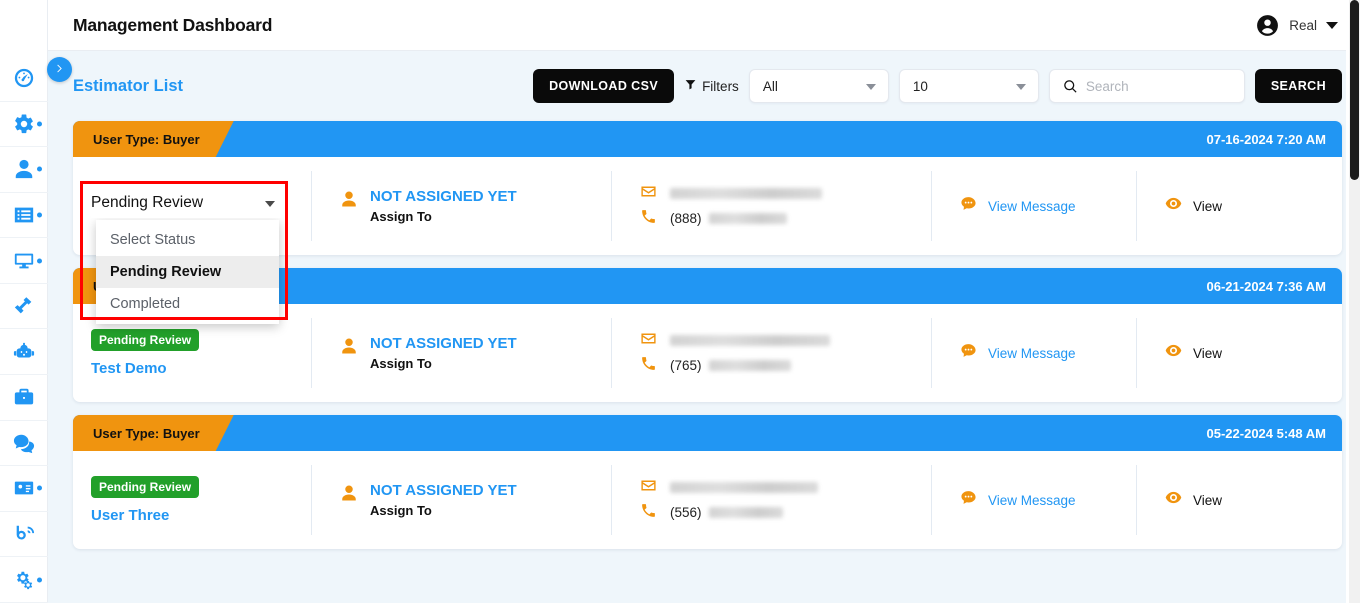  I want to click on sidebar-item-blog, so click(24, 535).